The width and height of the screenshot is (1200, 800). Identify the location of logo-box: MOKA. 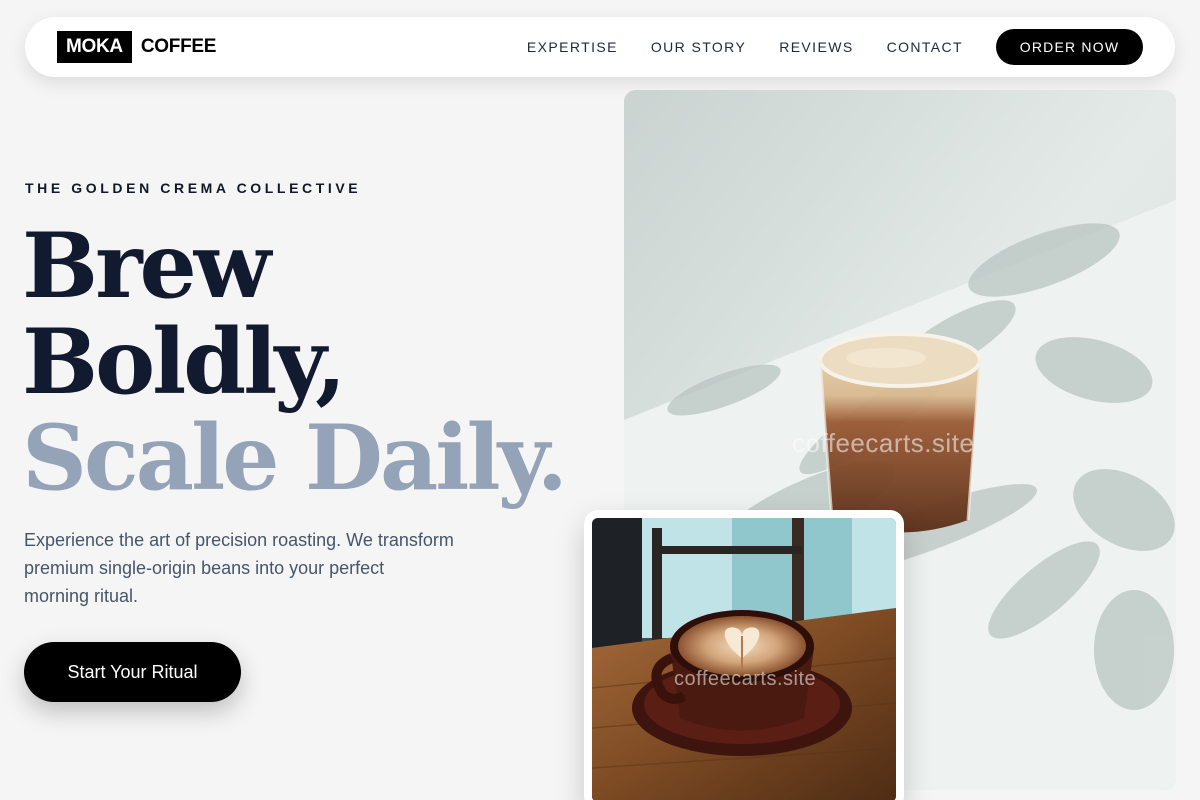
(94, 47).